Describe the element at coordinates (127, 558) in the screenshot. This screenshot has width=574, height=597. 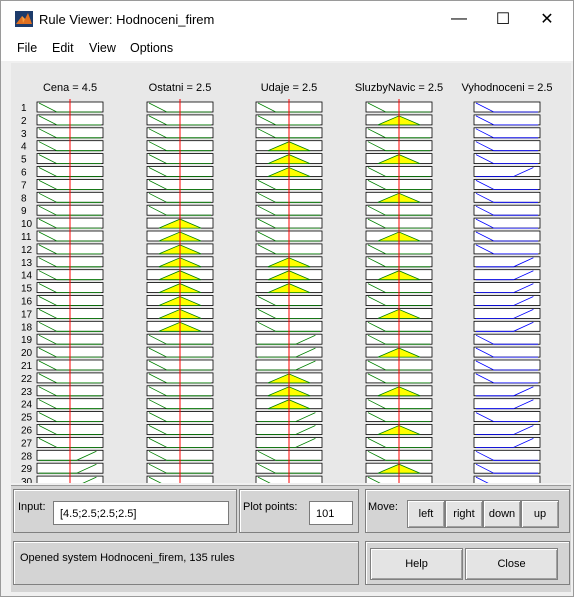
I see `status-text: Opened system Hodnoceni_firem, 135 rules` at that location.